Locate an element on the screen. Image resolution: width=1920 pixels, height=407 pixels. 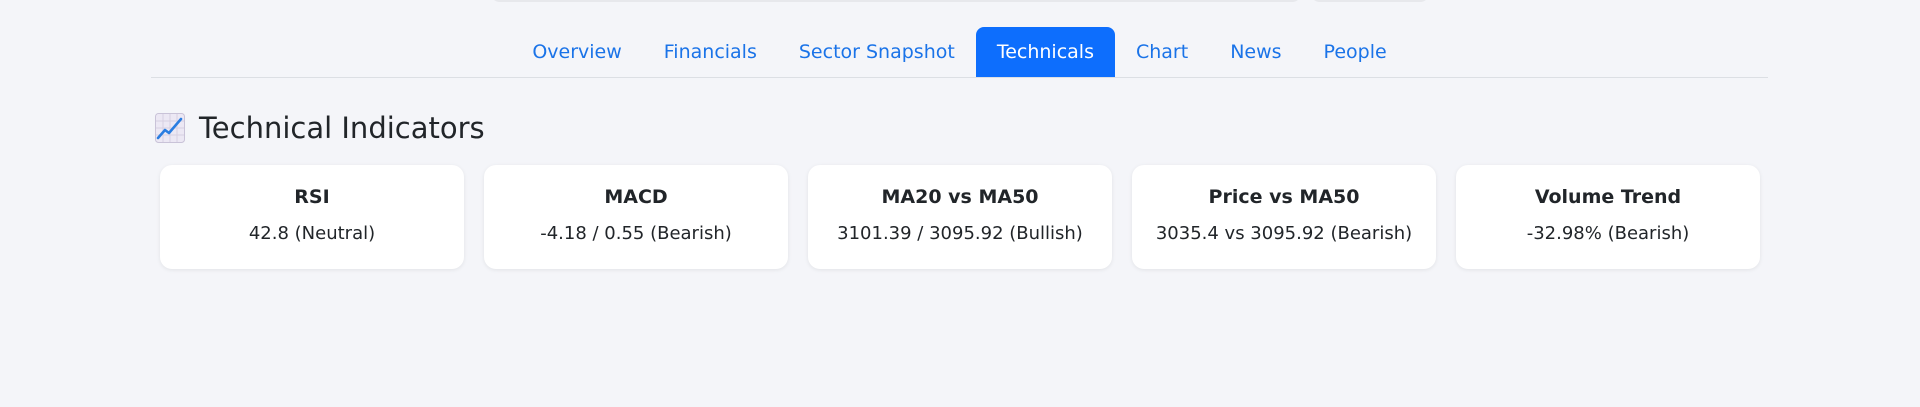
indicator-title: Volume Trend is located at coordinates (1608, 197).